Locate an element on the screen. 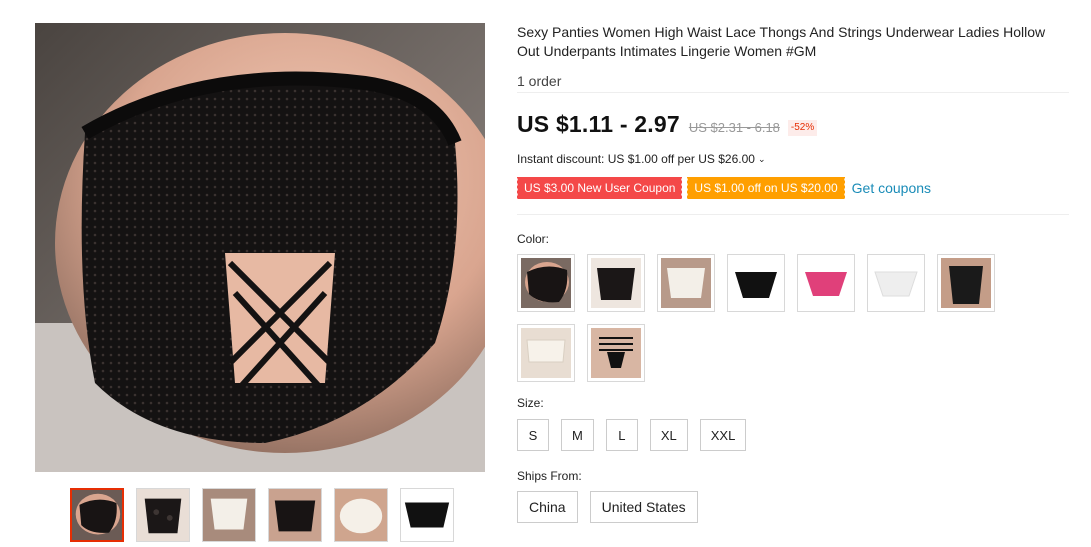 The width and height of the screenshot is (1091, 547). size-option-xl: XL is located at coordinates (668, 435).